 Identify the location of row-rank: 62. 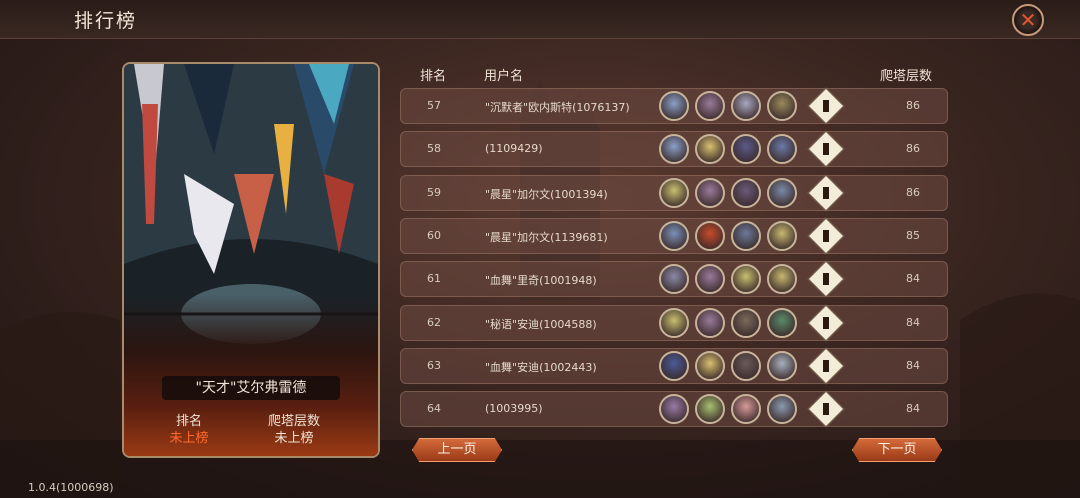
(434, 322).